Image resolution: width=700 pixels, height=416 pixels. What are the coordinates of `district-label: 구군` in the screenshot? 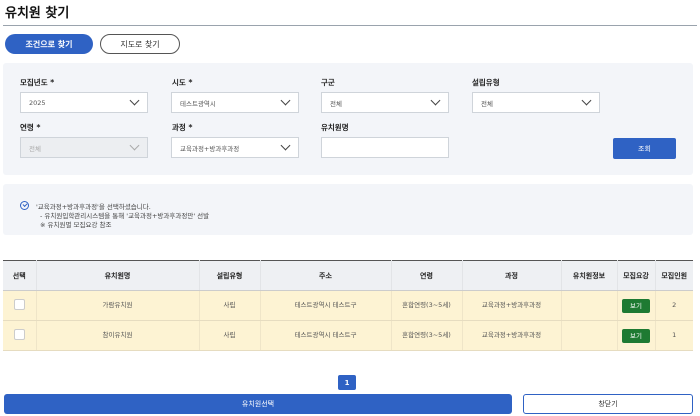 It's located at (328, 82).